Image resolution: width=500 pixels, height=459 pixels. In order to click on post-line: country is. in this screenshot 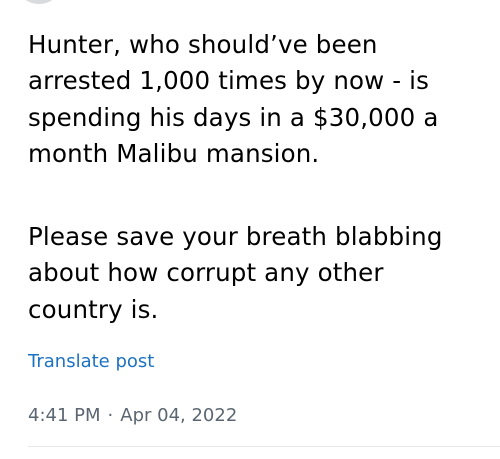, I will do `click(93, 309)`.